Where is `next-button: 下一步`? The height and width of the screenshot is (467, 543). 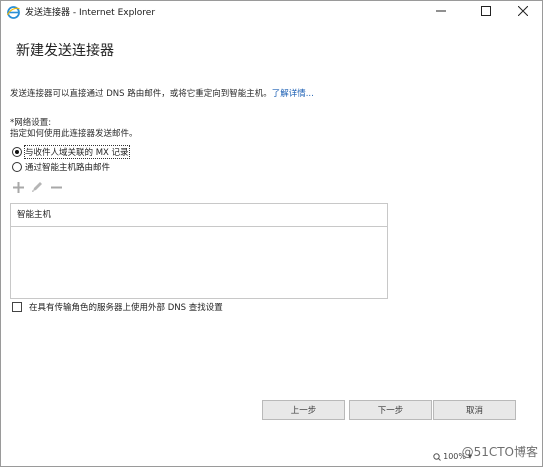
next-button: 下一步 is located at coordinates (390, 410).